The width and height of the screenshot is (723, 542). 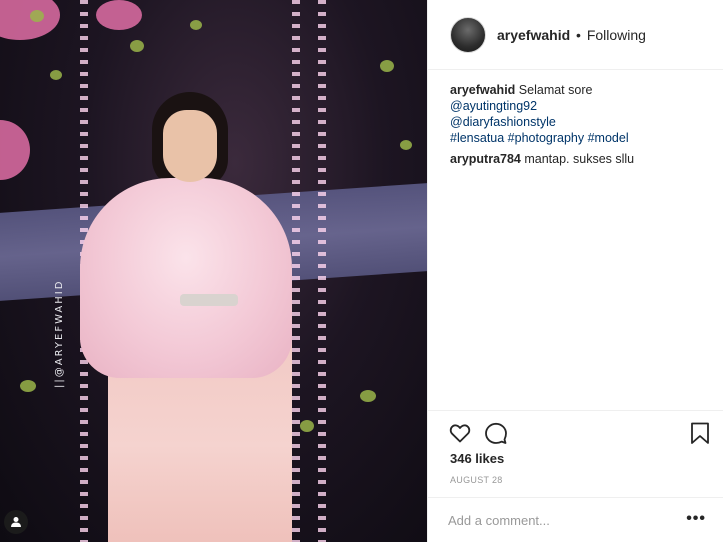 I want to click on user-tag-glyph, so click(x=16, y=522).